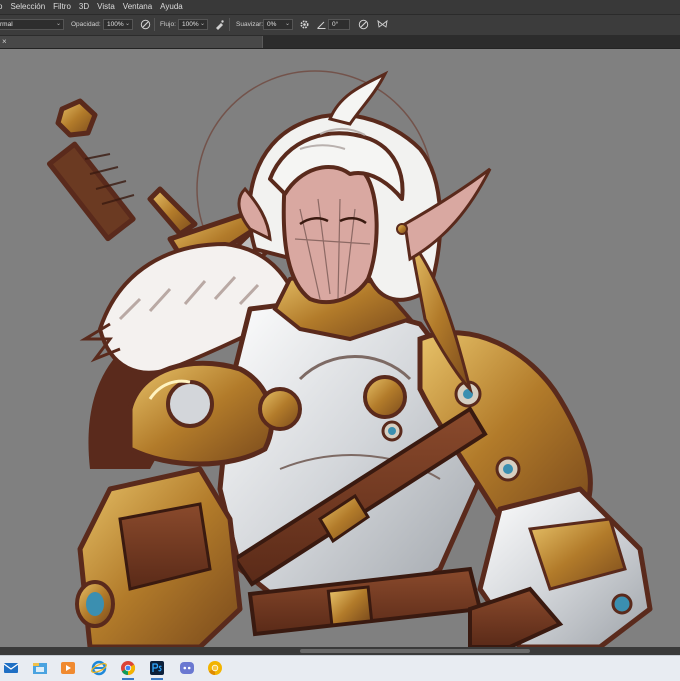 The width and height of the screenshot is (680, 681). What do you see at coordinates (6, 24) in the screenshot?
I see `blend-mode-value: rmal` at bounding box center [6, 24].